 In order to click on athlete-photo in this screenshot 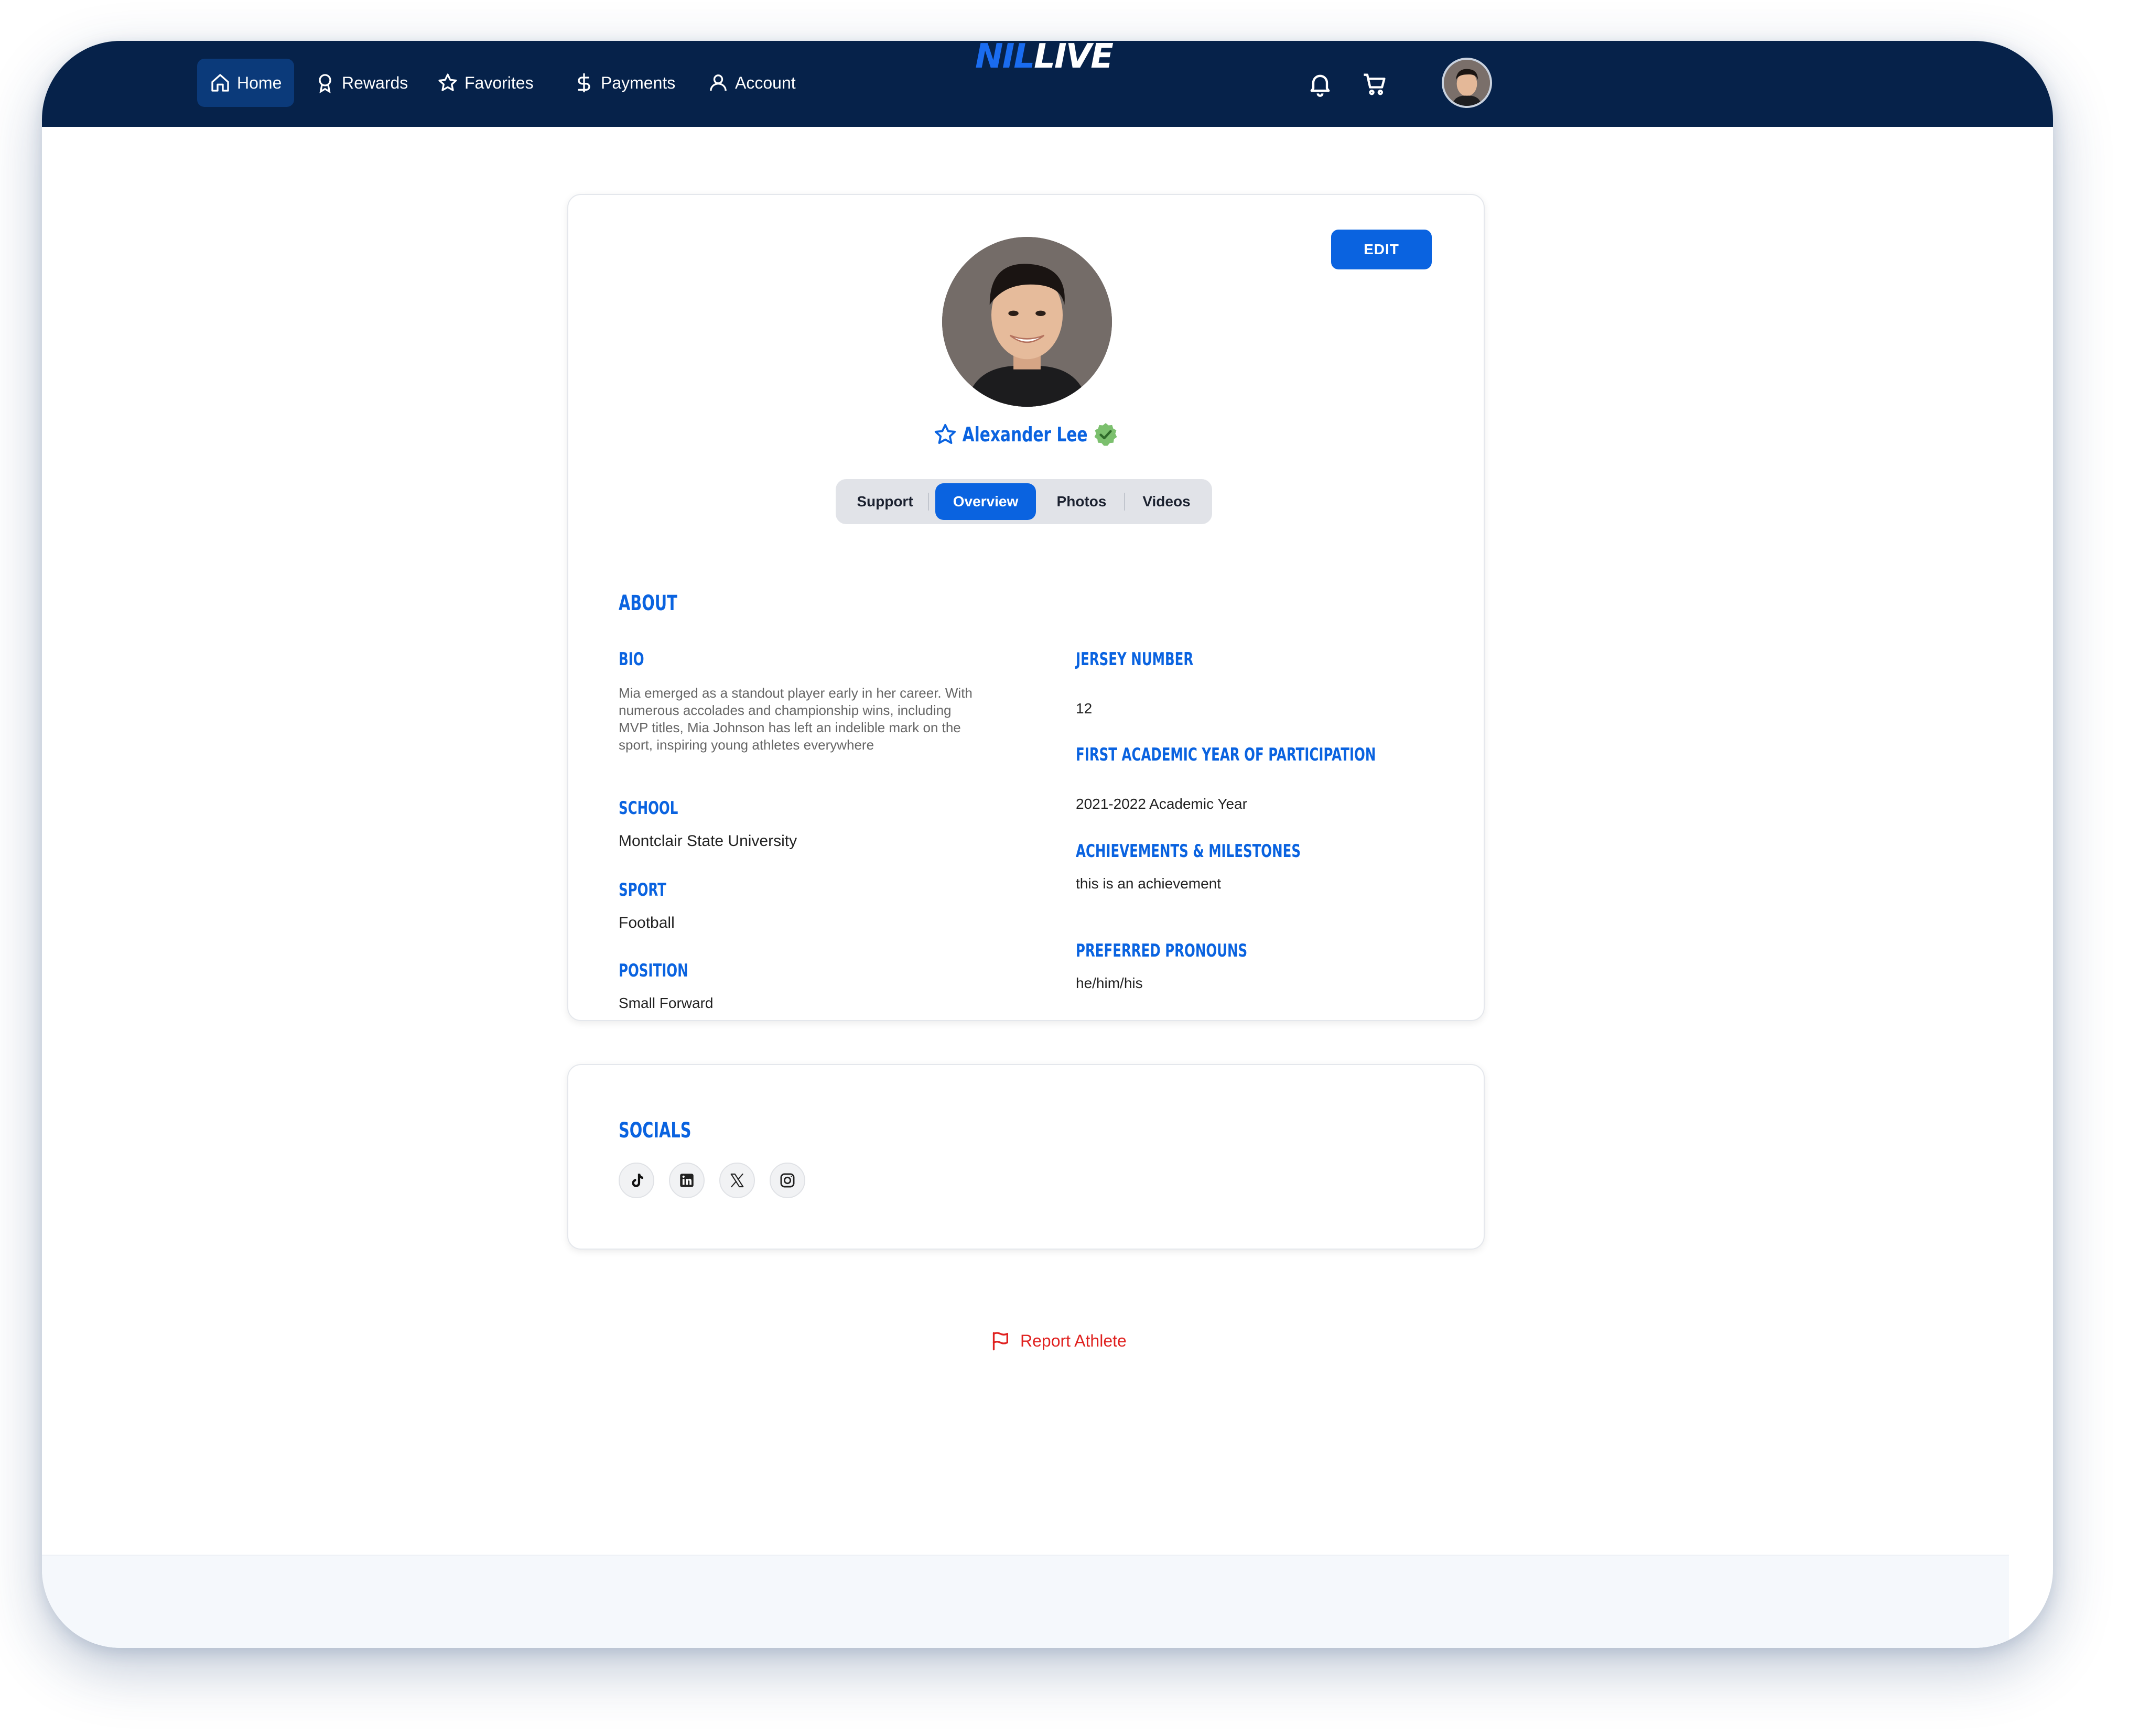, I will do `click(1027, 322)`.